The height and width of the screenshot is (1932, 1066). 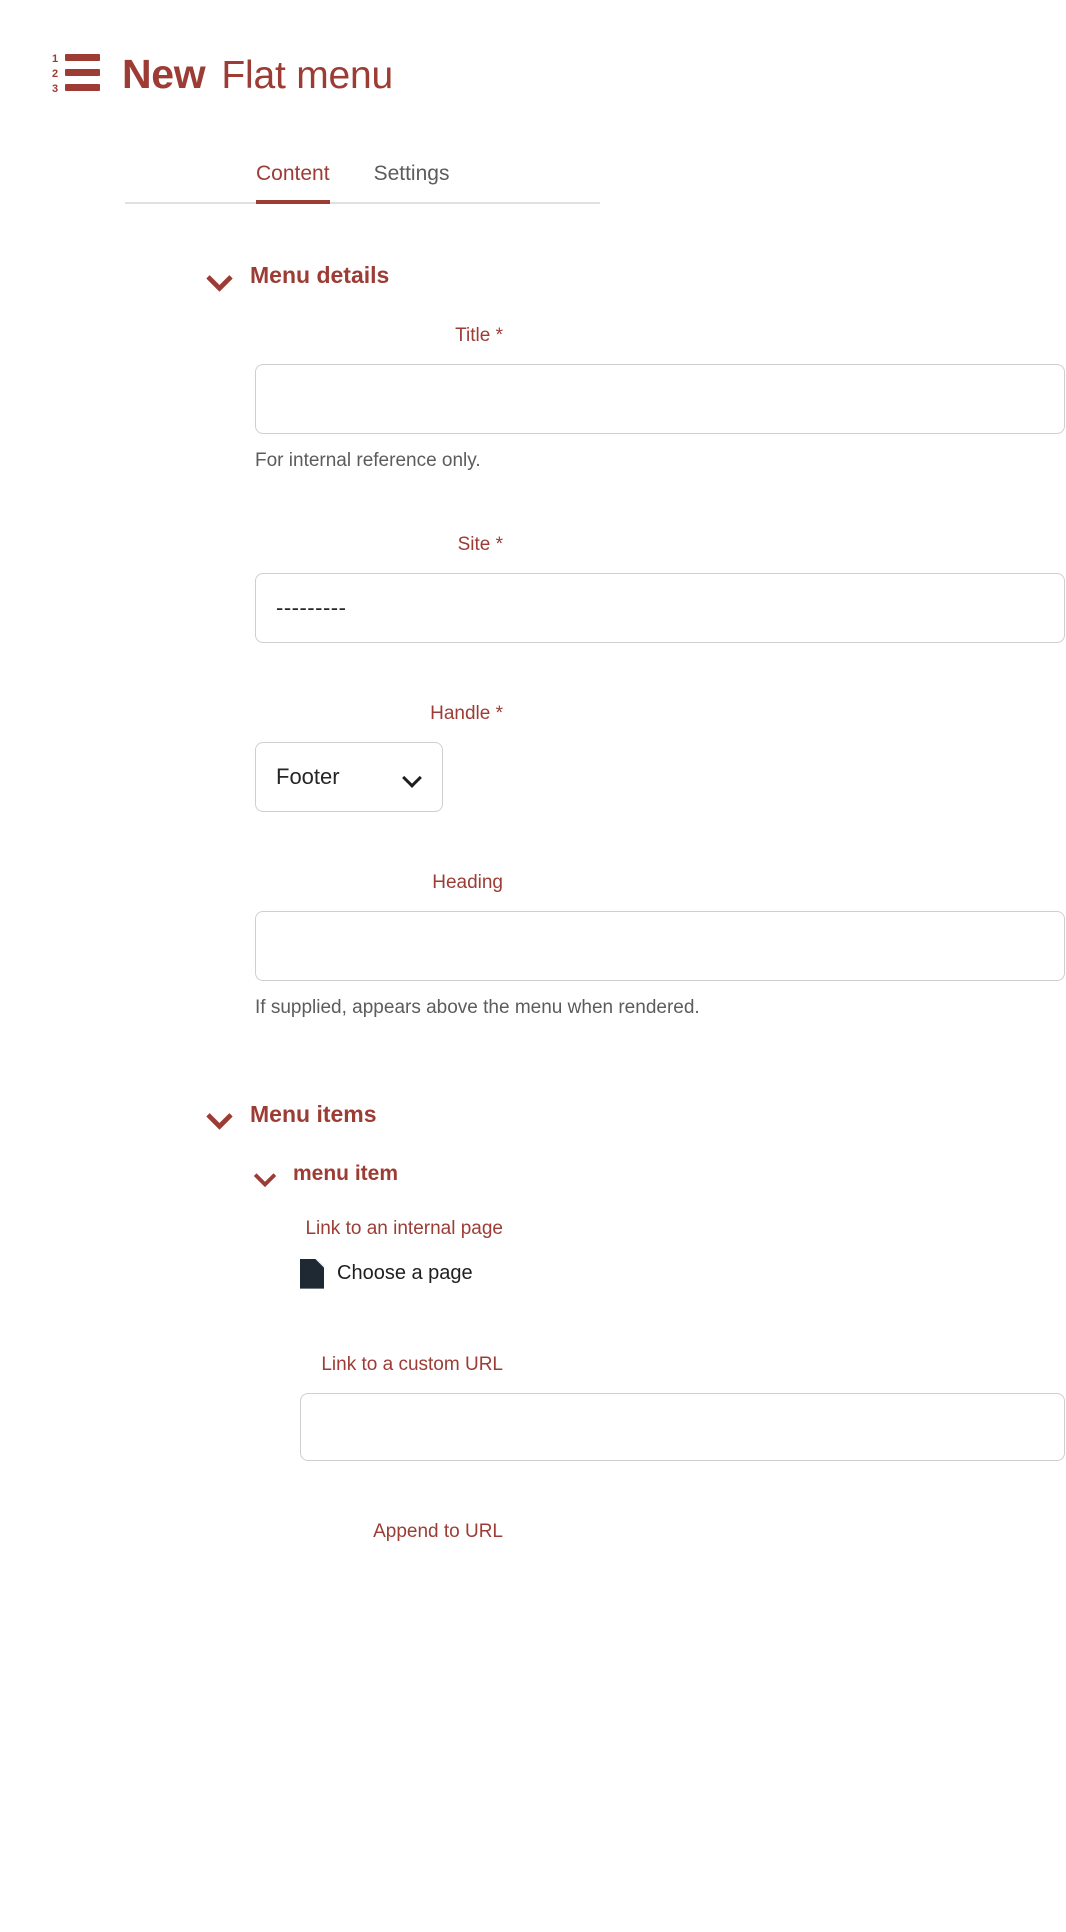 I want to click on field-title: Title * For internal reference only., so click(x=533, y=398).